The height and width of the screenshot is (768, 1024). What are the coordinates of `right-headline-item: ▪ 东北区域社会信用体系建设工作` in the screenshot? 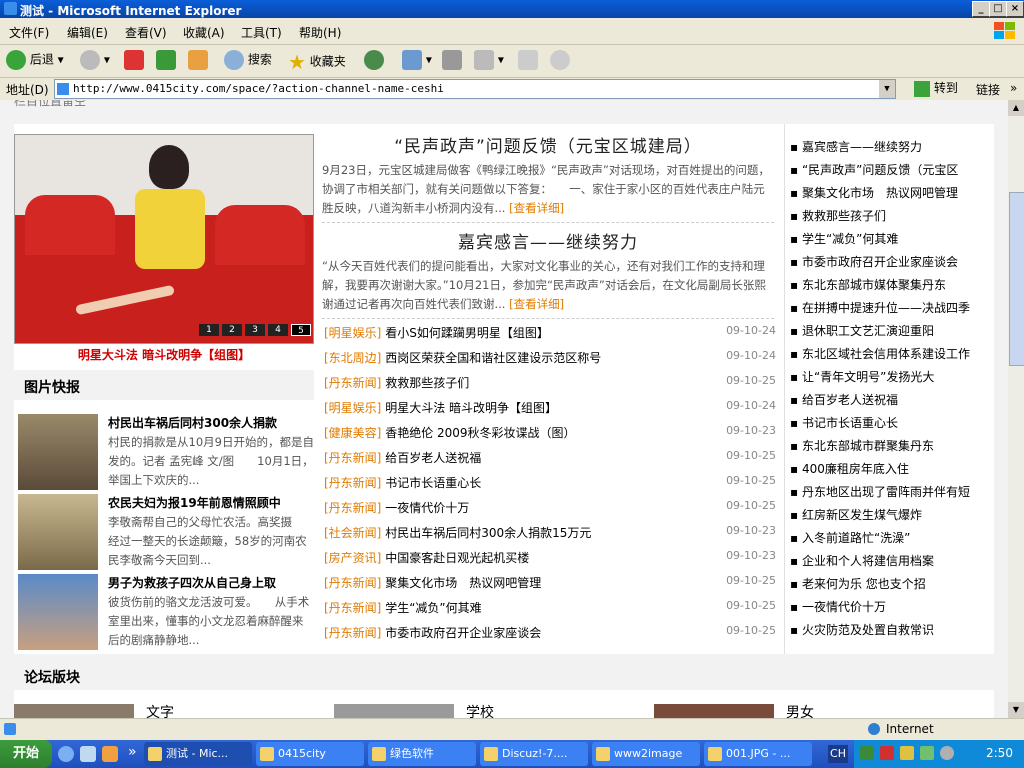 It's located at (885, 353).